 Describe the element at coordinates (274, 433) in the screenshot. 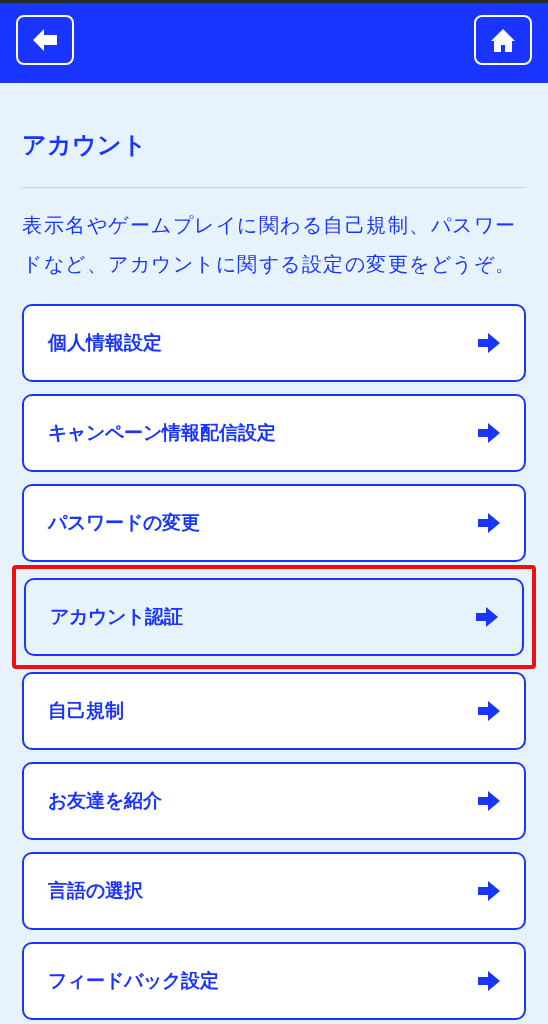

I see `menu-item: キャンペーン情報配信設定` at that location.